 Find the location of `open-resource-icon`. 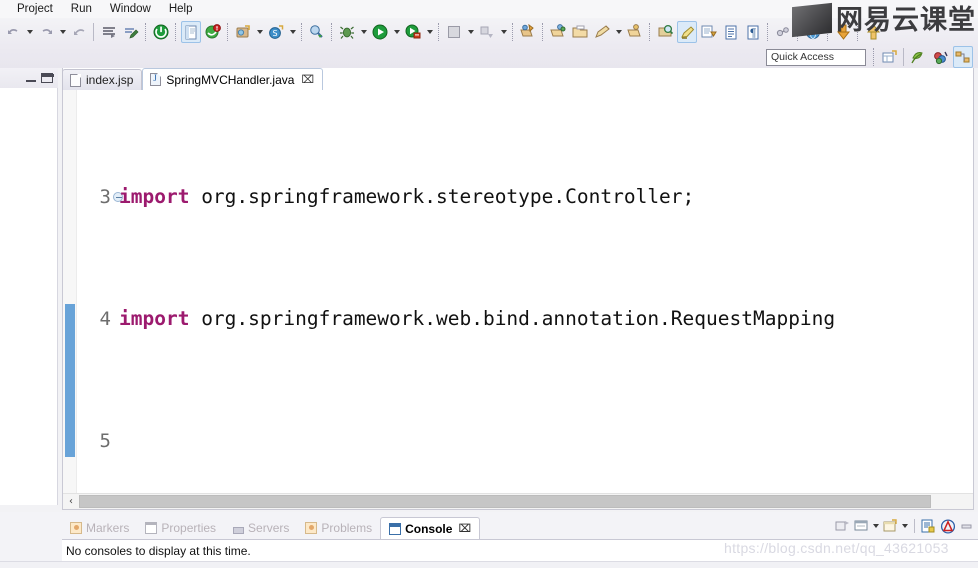

open-resource-icon is located at coordinates (558, 32).